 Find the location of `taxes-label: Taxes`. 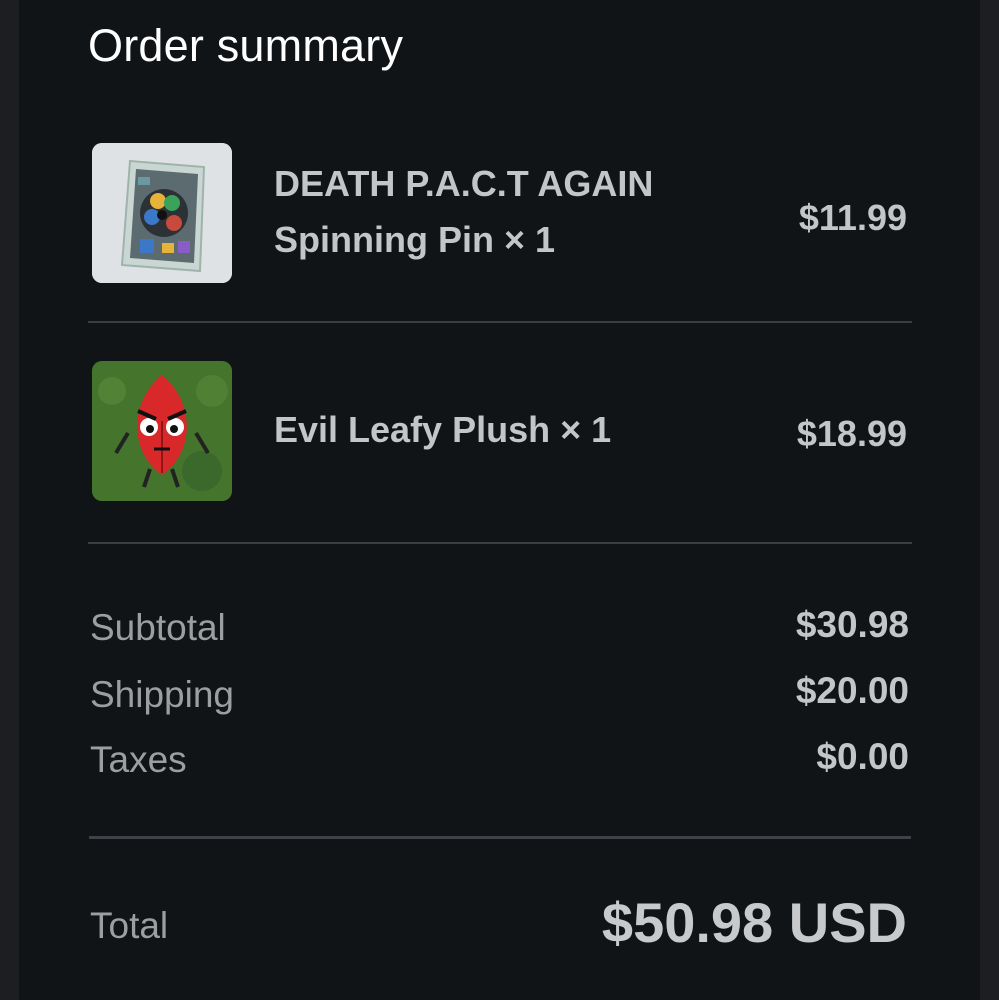

taxes-label: Taxes is located at coordinates (138, 759).